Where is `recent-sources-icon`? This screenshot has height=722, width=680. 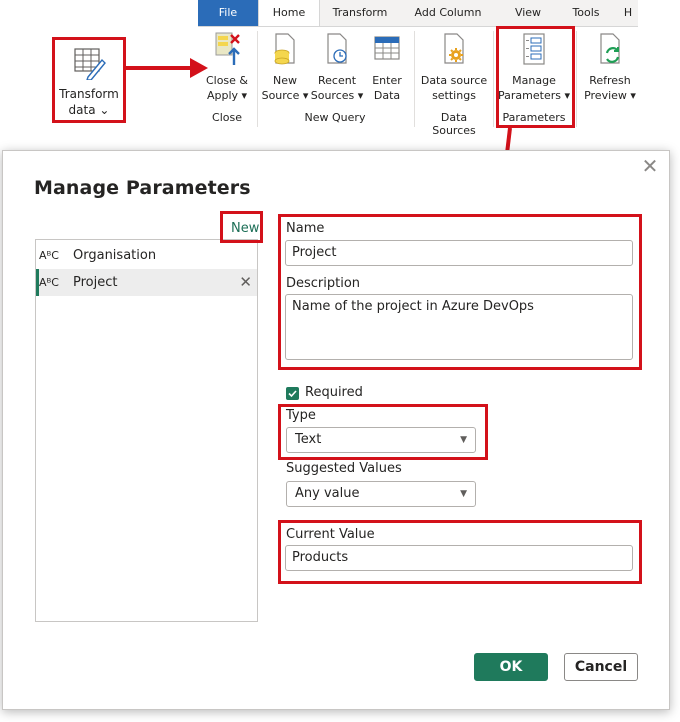 recent-sources-icon is located at coordinates (337, 48).